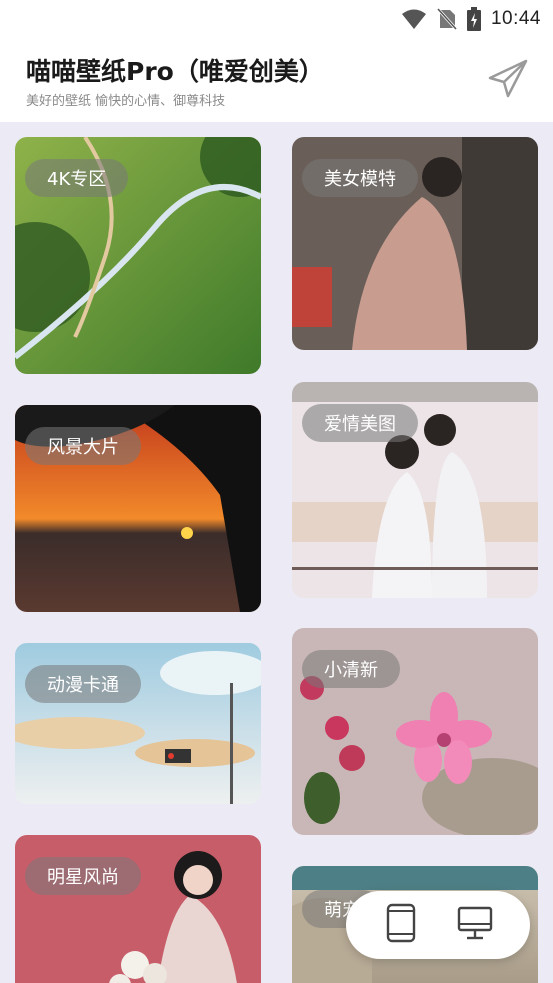 The height and width of the screenshot is (983, 553). I want to click on category-card-celebrity: 明星风尚, so click(138, 909).